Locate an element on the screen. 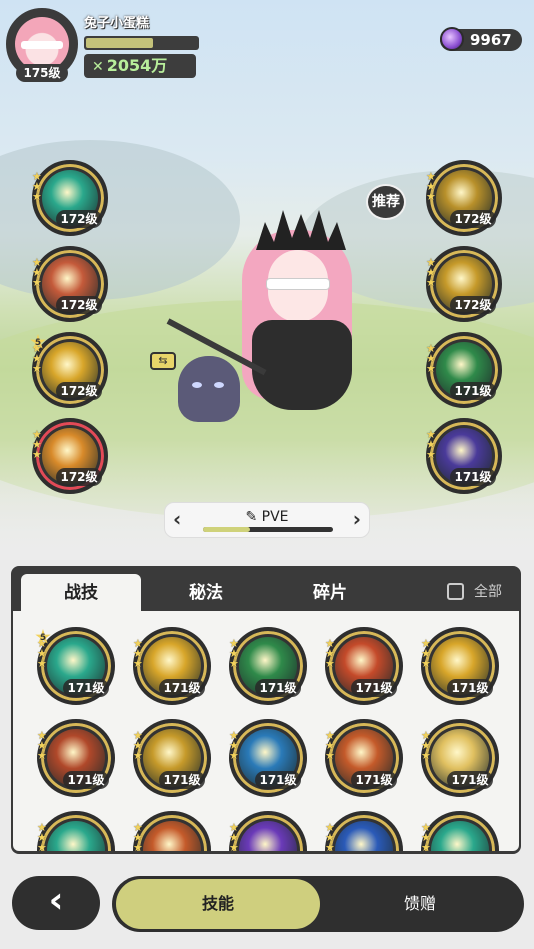 This screenshot has width=534, height=949. exp-bar-fill is located at coordinates (119, 43).